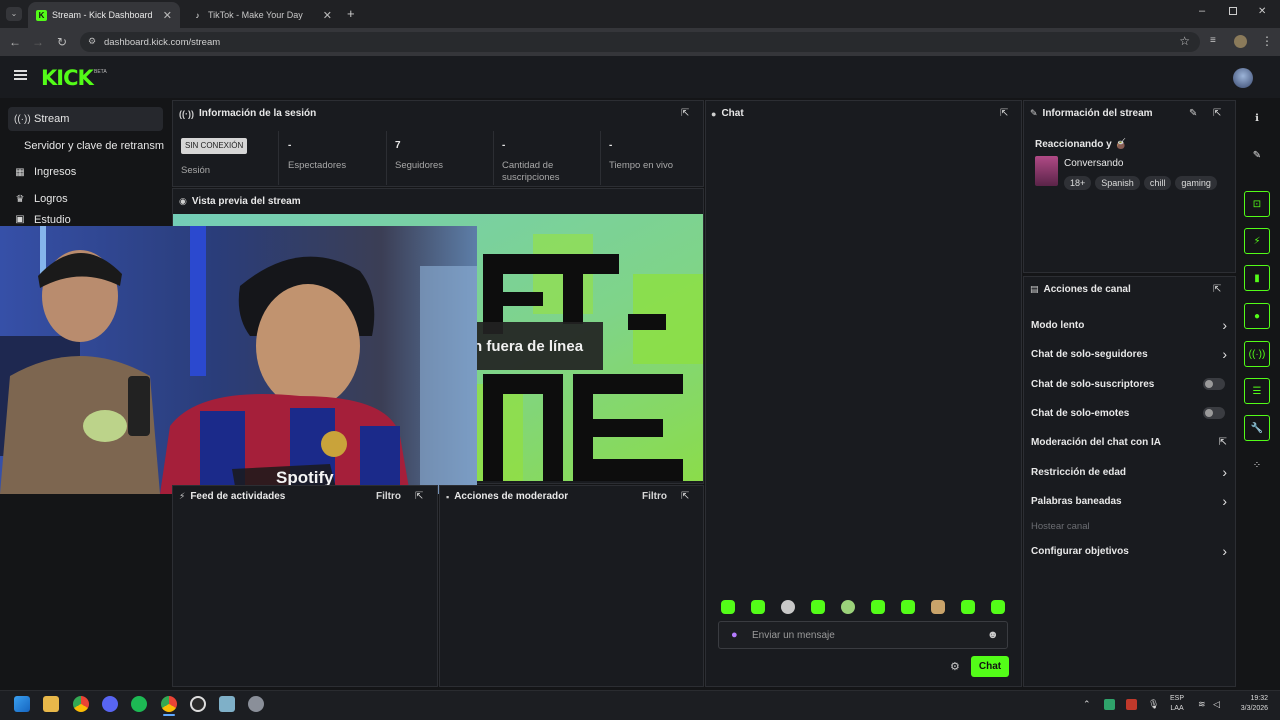 The height and width of the screenshot is (720, 1280). Describe the element at coordinates (85, 199) in the screenshot. I see `sidebar-item-logros: ♛ Logros` at that location.